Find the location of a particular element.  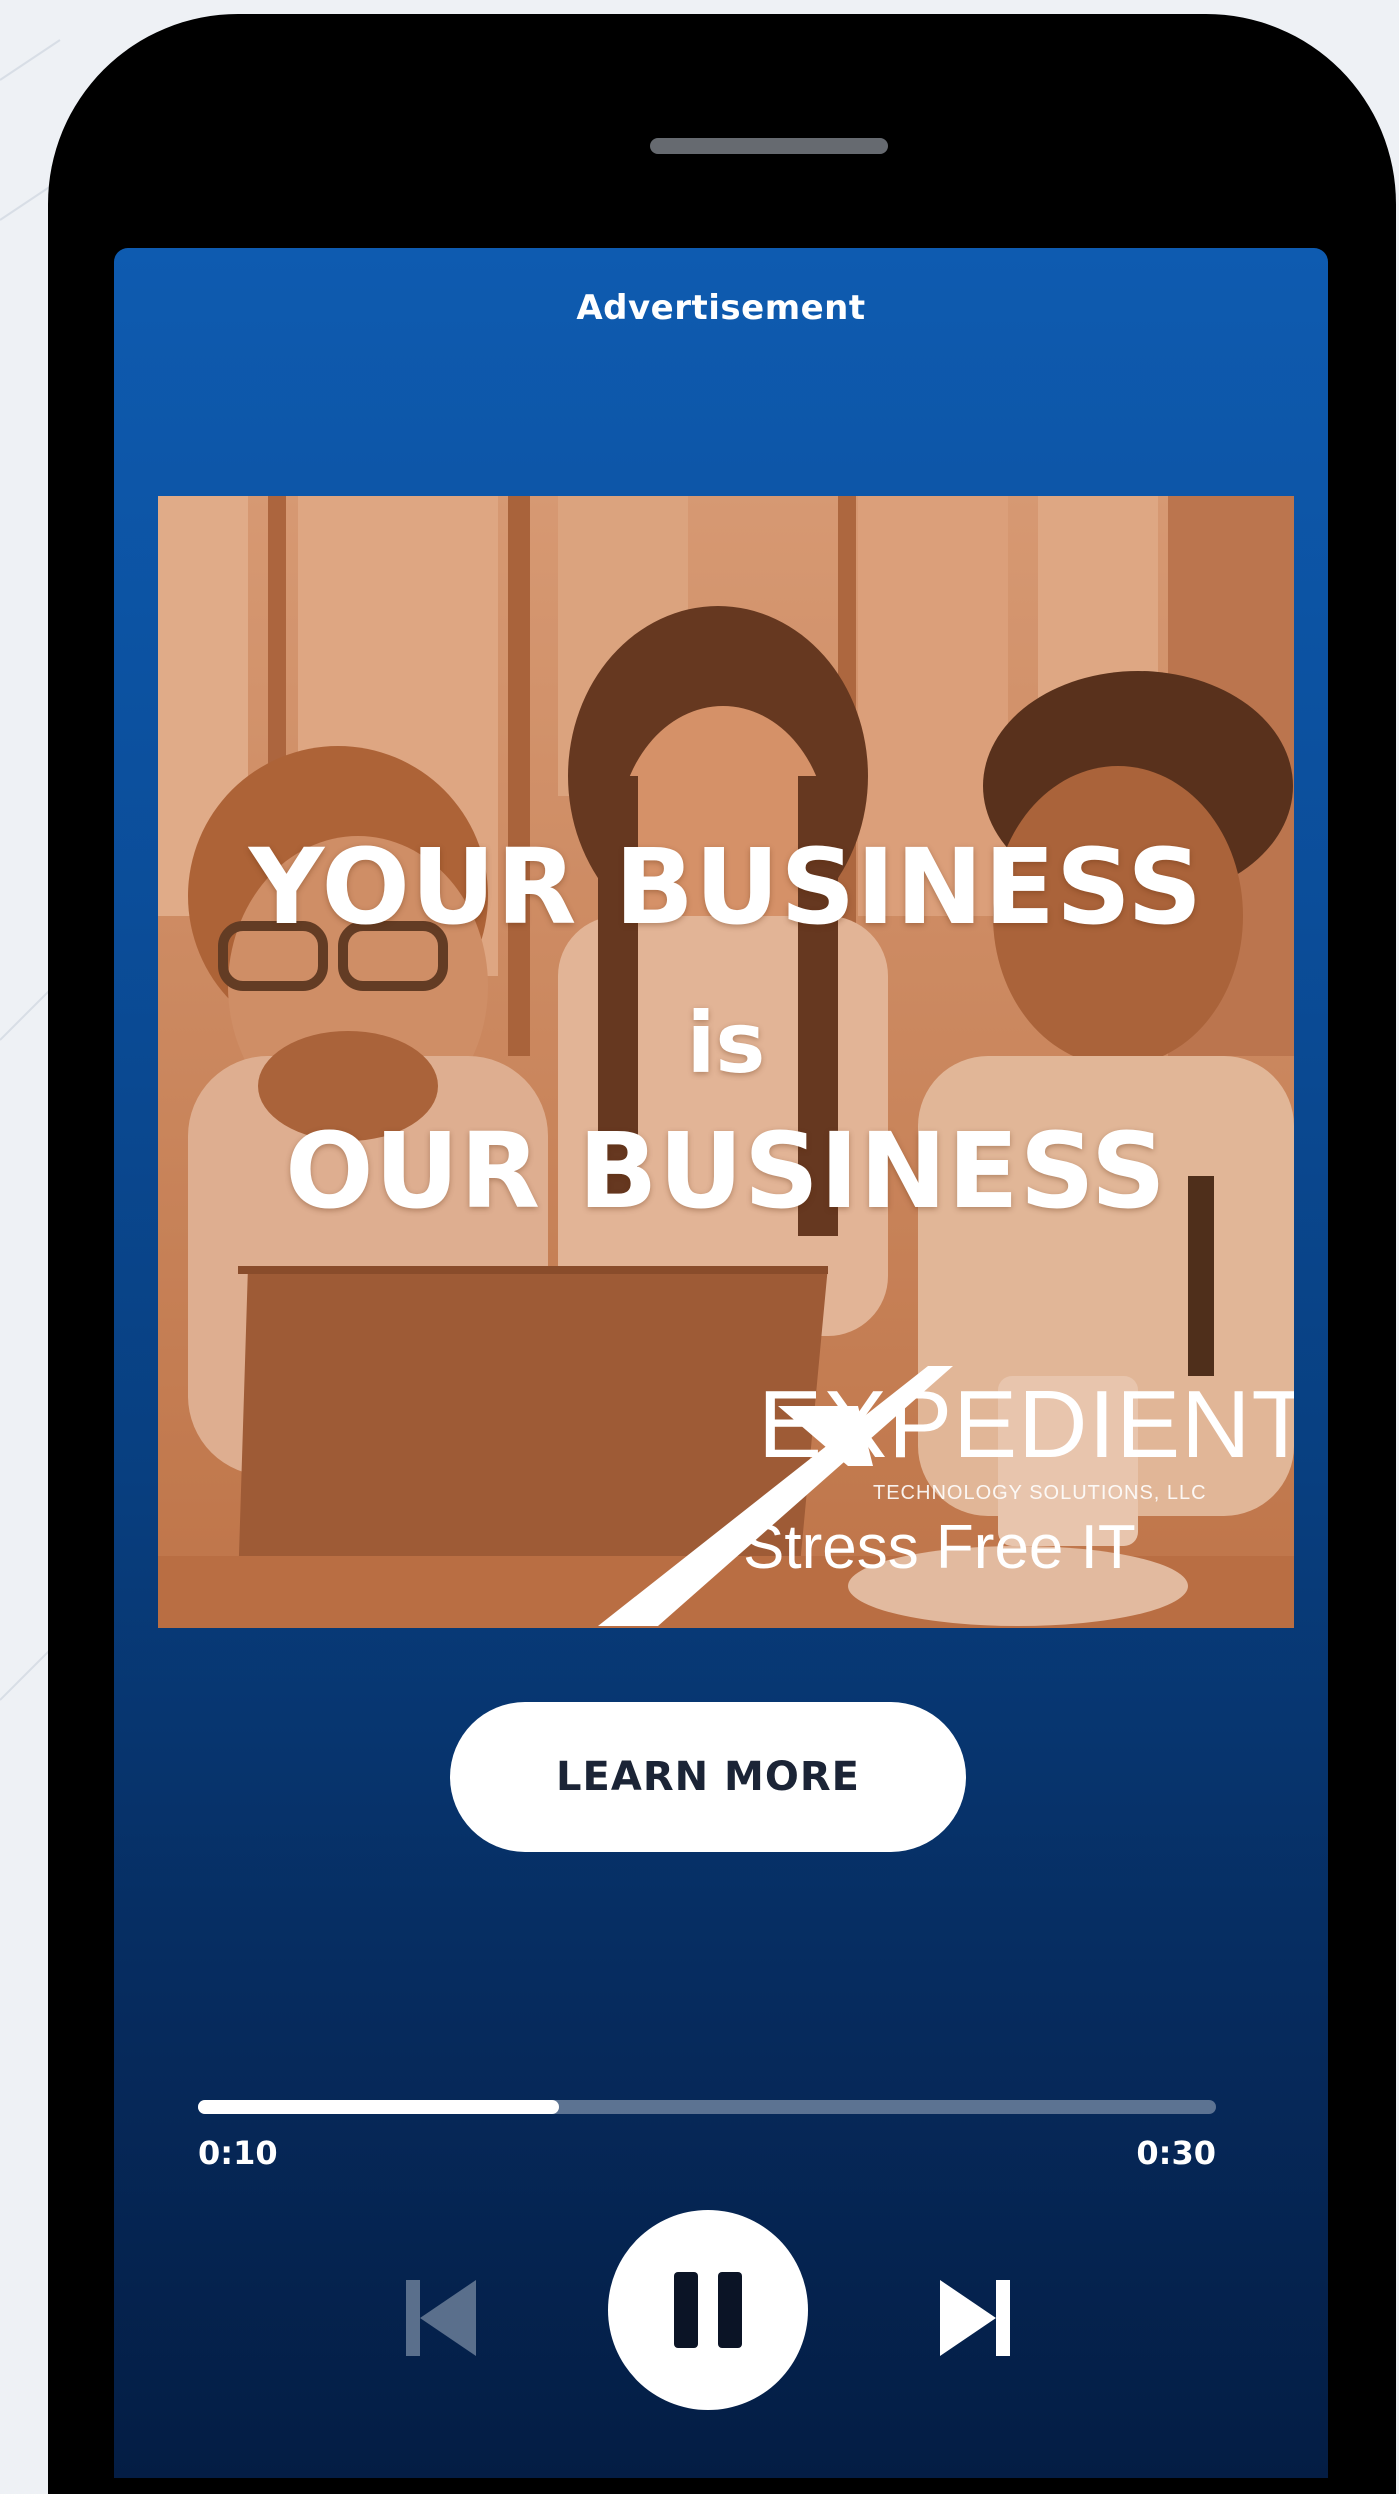

pause-button is located at coordinates (708, 2310).